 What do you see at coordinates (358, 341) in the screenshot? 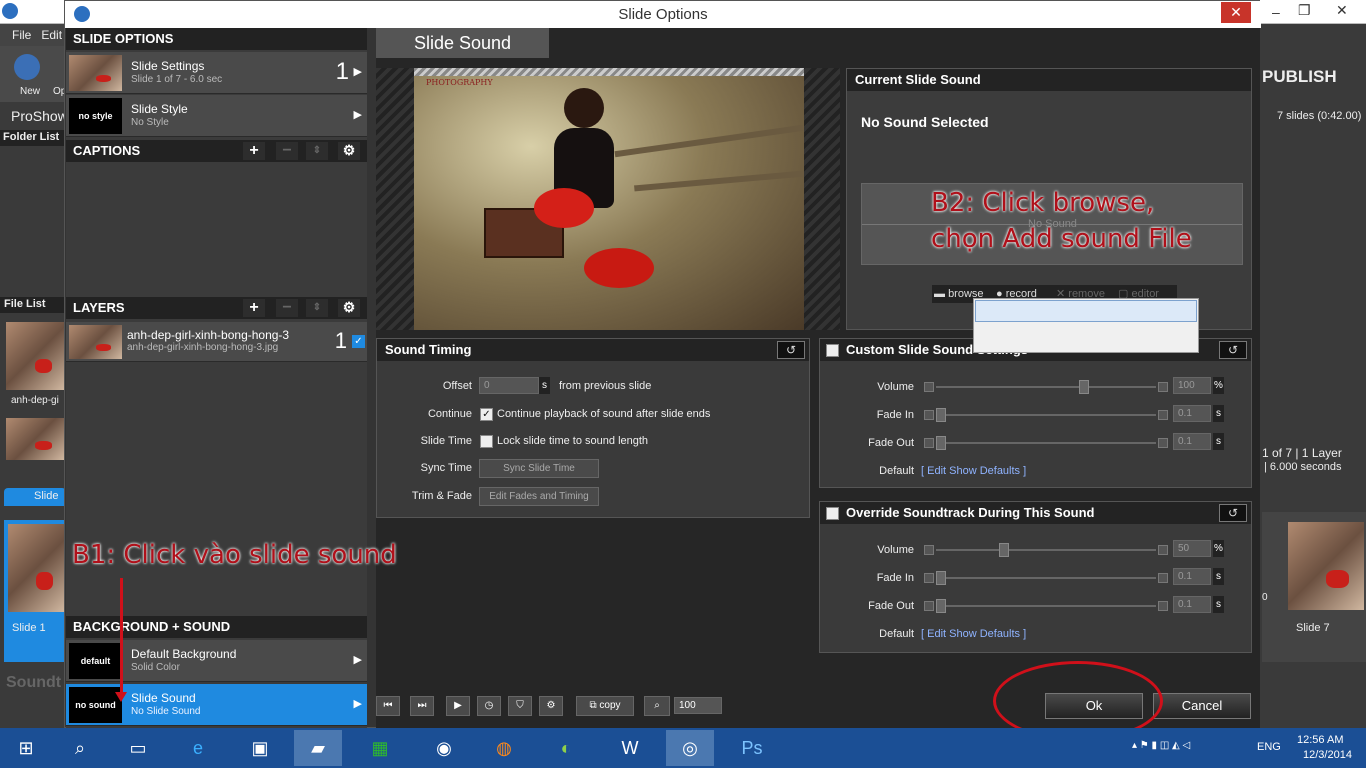
I see `layer-visible-checkbox: ✓` at bounding box center [358, 341].